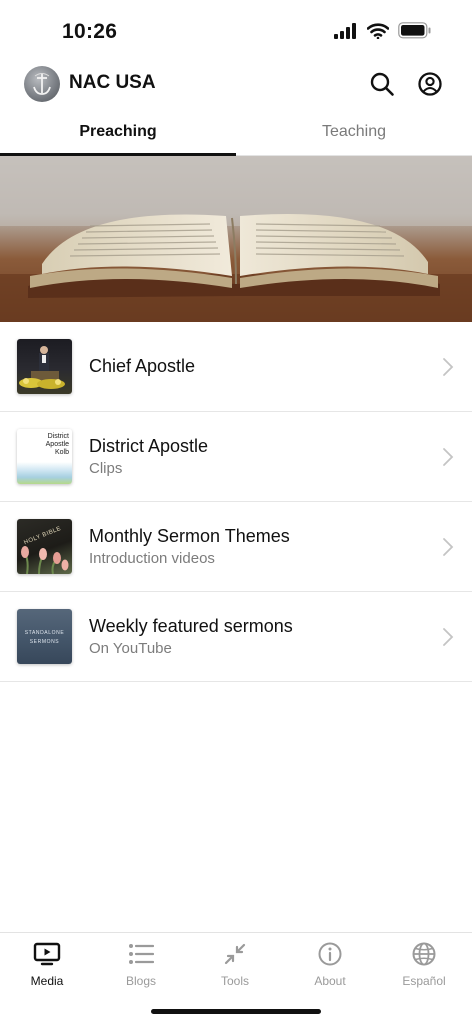  Describe the element at coordinates (141, 967) in the screenshot. I see `nav-blogs: Blogs` at that location.